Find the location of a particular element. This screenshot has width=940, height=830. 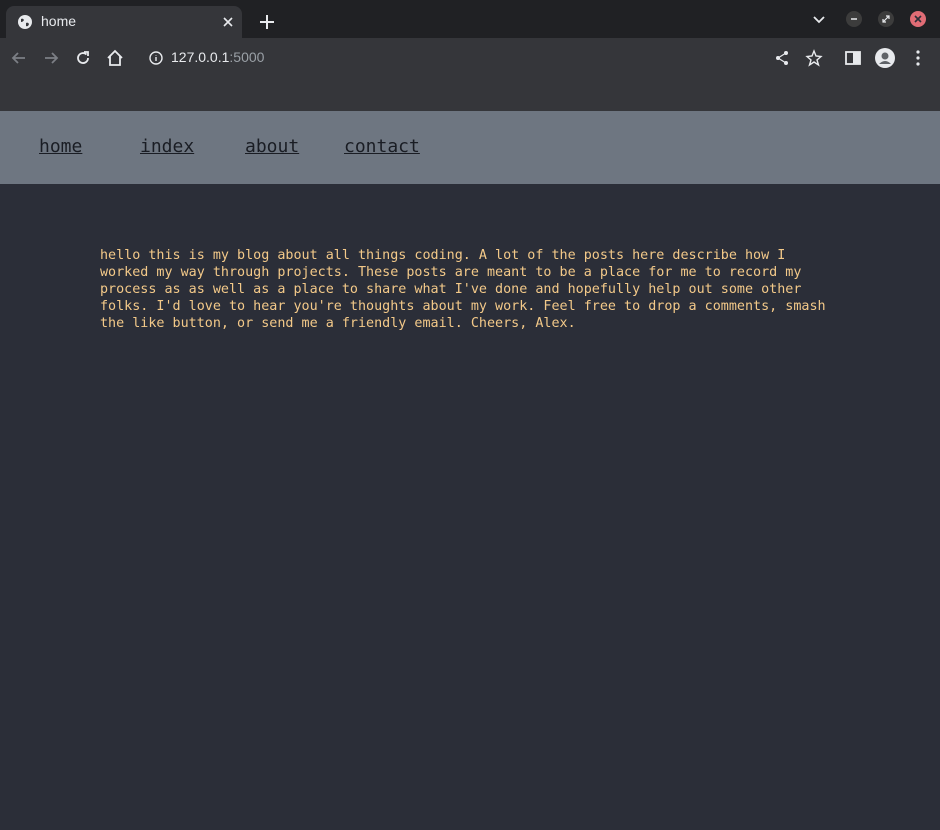

star-icon is located at coordinates (814, 58).